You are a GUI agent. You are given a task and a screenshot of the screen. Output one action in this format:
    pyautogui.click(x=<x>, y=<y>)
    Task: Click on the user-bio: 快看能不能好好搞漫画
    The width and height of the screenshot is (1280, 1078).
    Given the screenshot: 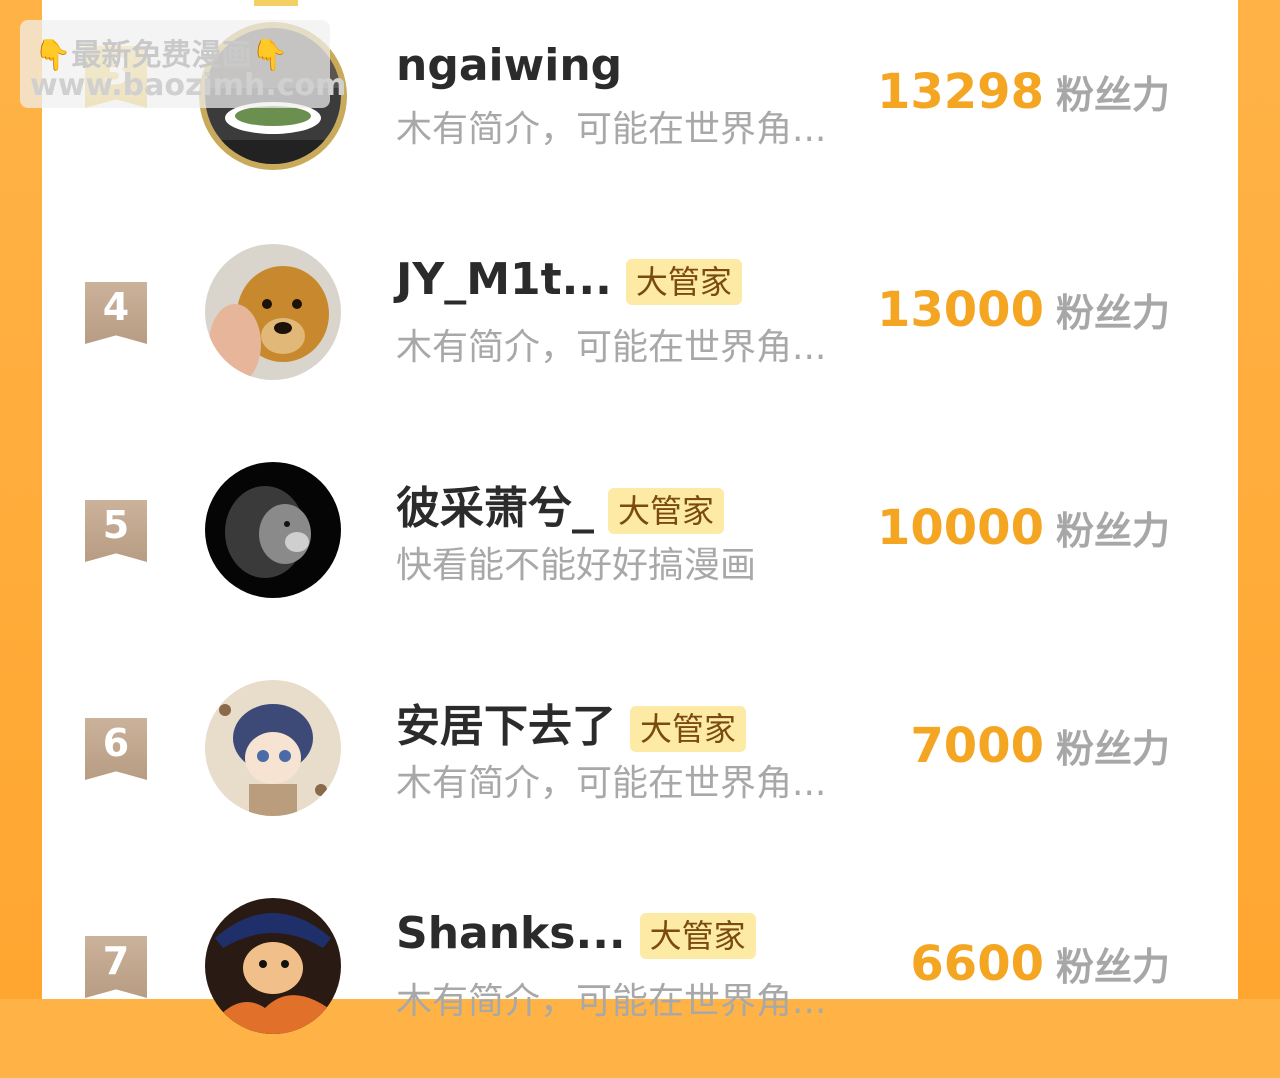 What is the action you would take?
    pyautogui.click(x=576, y=565)
    